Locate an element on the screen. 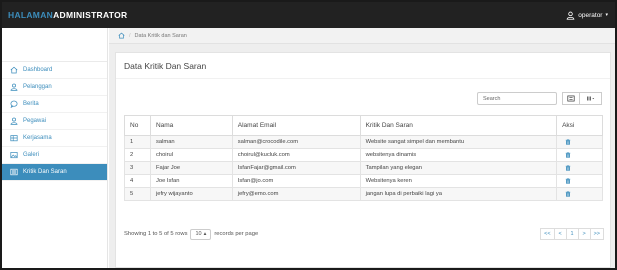 This screenshot has width=617, height=270. table-toolbar is located at coordinates (539, 98).